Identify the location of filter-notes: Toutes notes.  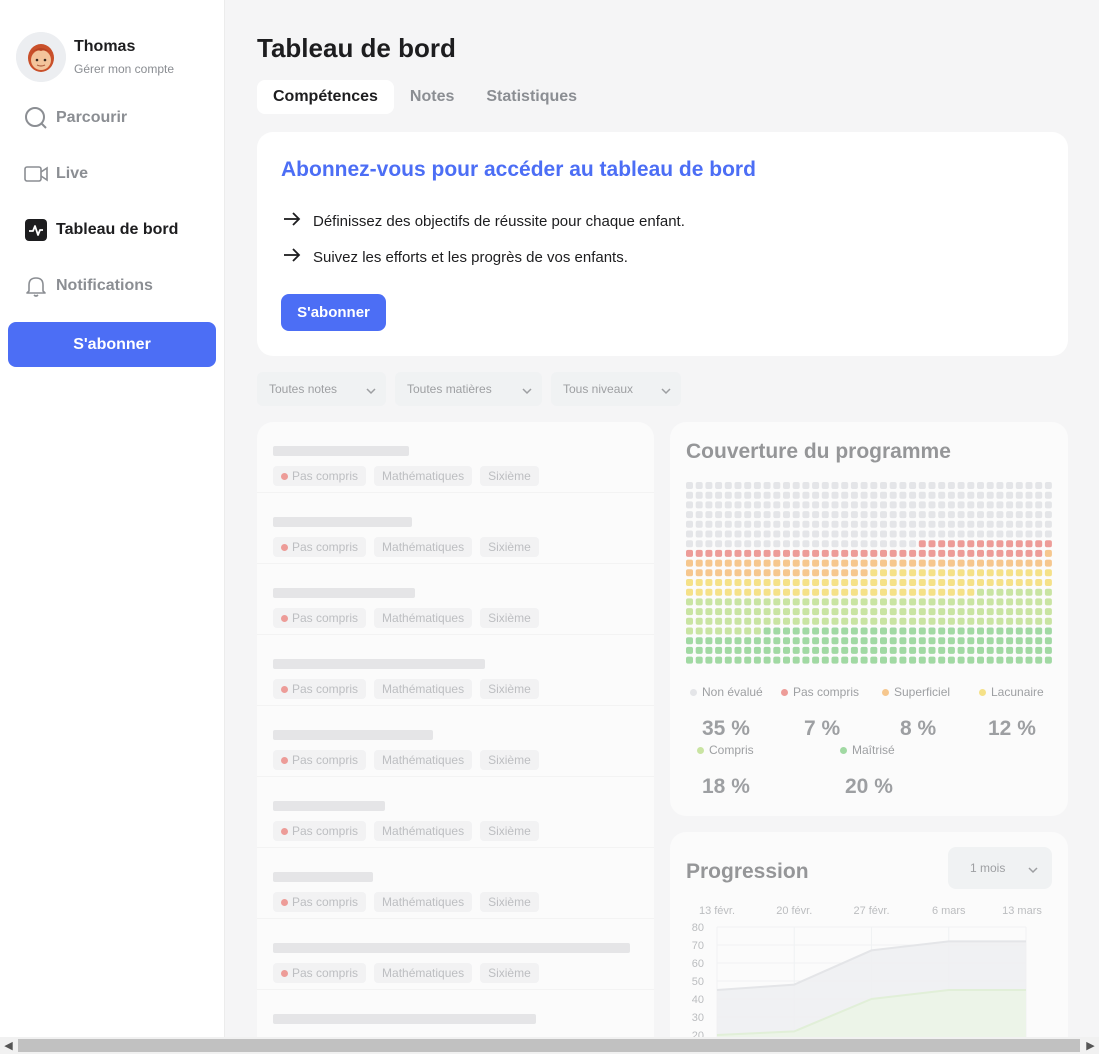
(321, 389).